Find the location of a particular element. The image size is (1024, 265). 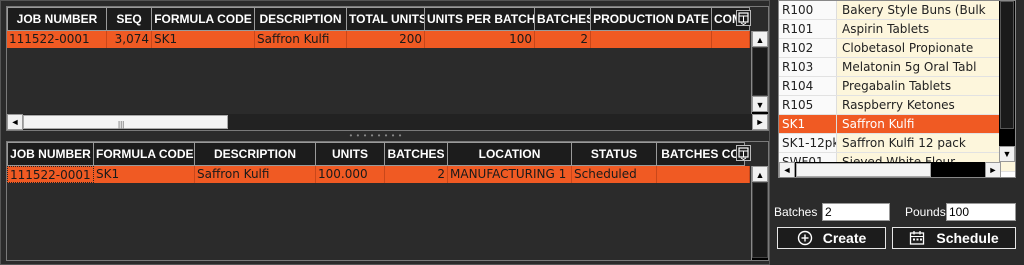

schedule-button: Schedule is located at coordinates (954, 238).